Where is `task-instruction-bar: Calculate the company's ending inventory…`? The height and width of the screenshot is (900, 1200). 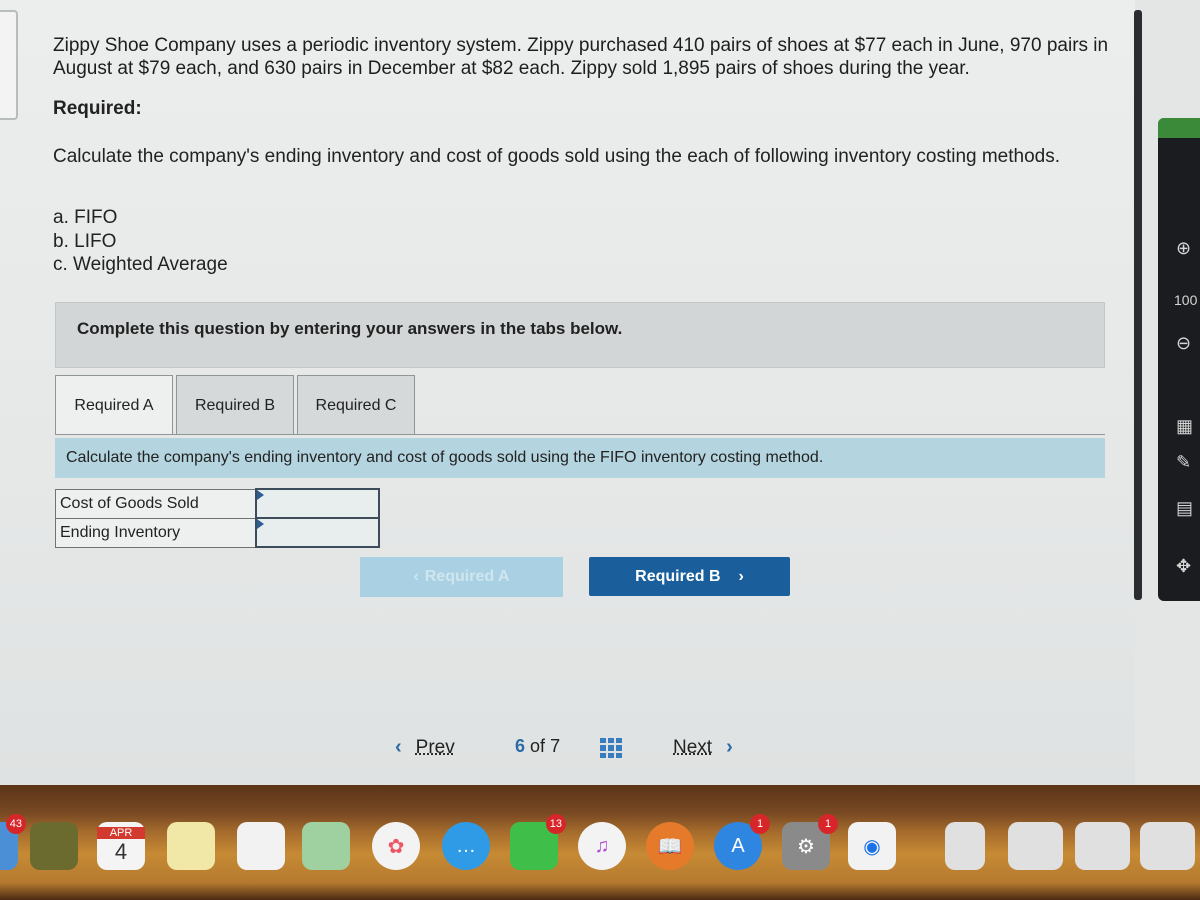 task-instruction-bar: Calculate the company's ending inventory… is located at coordinates (580, 458).